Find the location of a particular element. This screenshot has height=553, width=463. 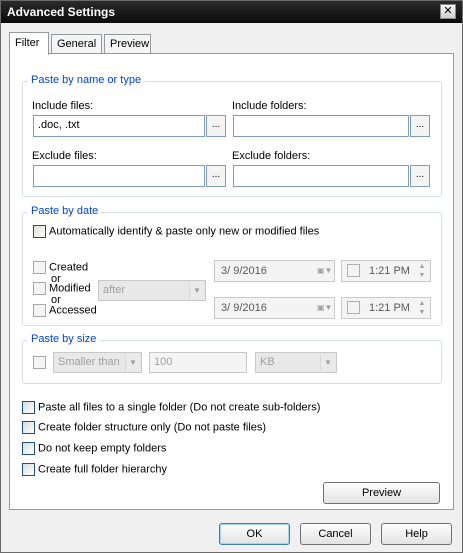

time-1-value: 1:21 PM is located at coordinates (389, 271).